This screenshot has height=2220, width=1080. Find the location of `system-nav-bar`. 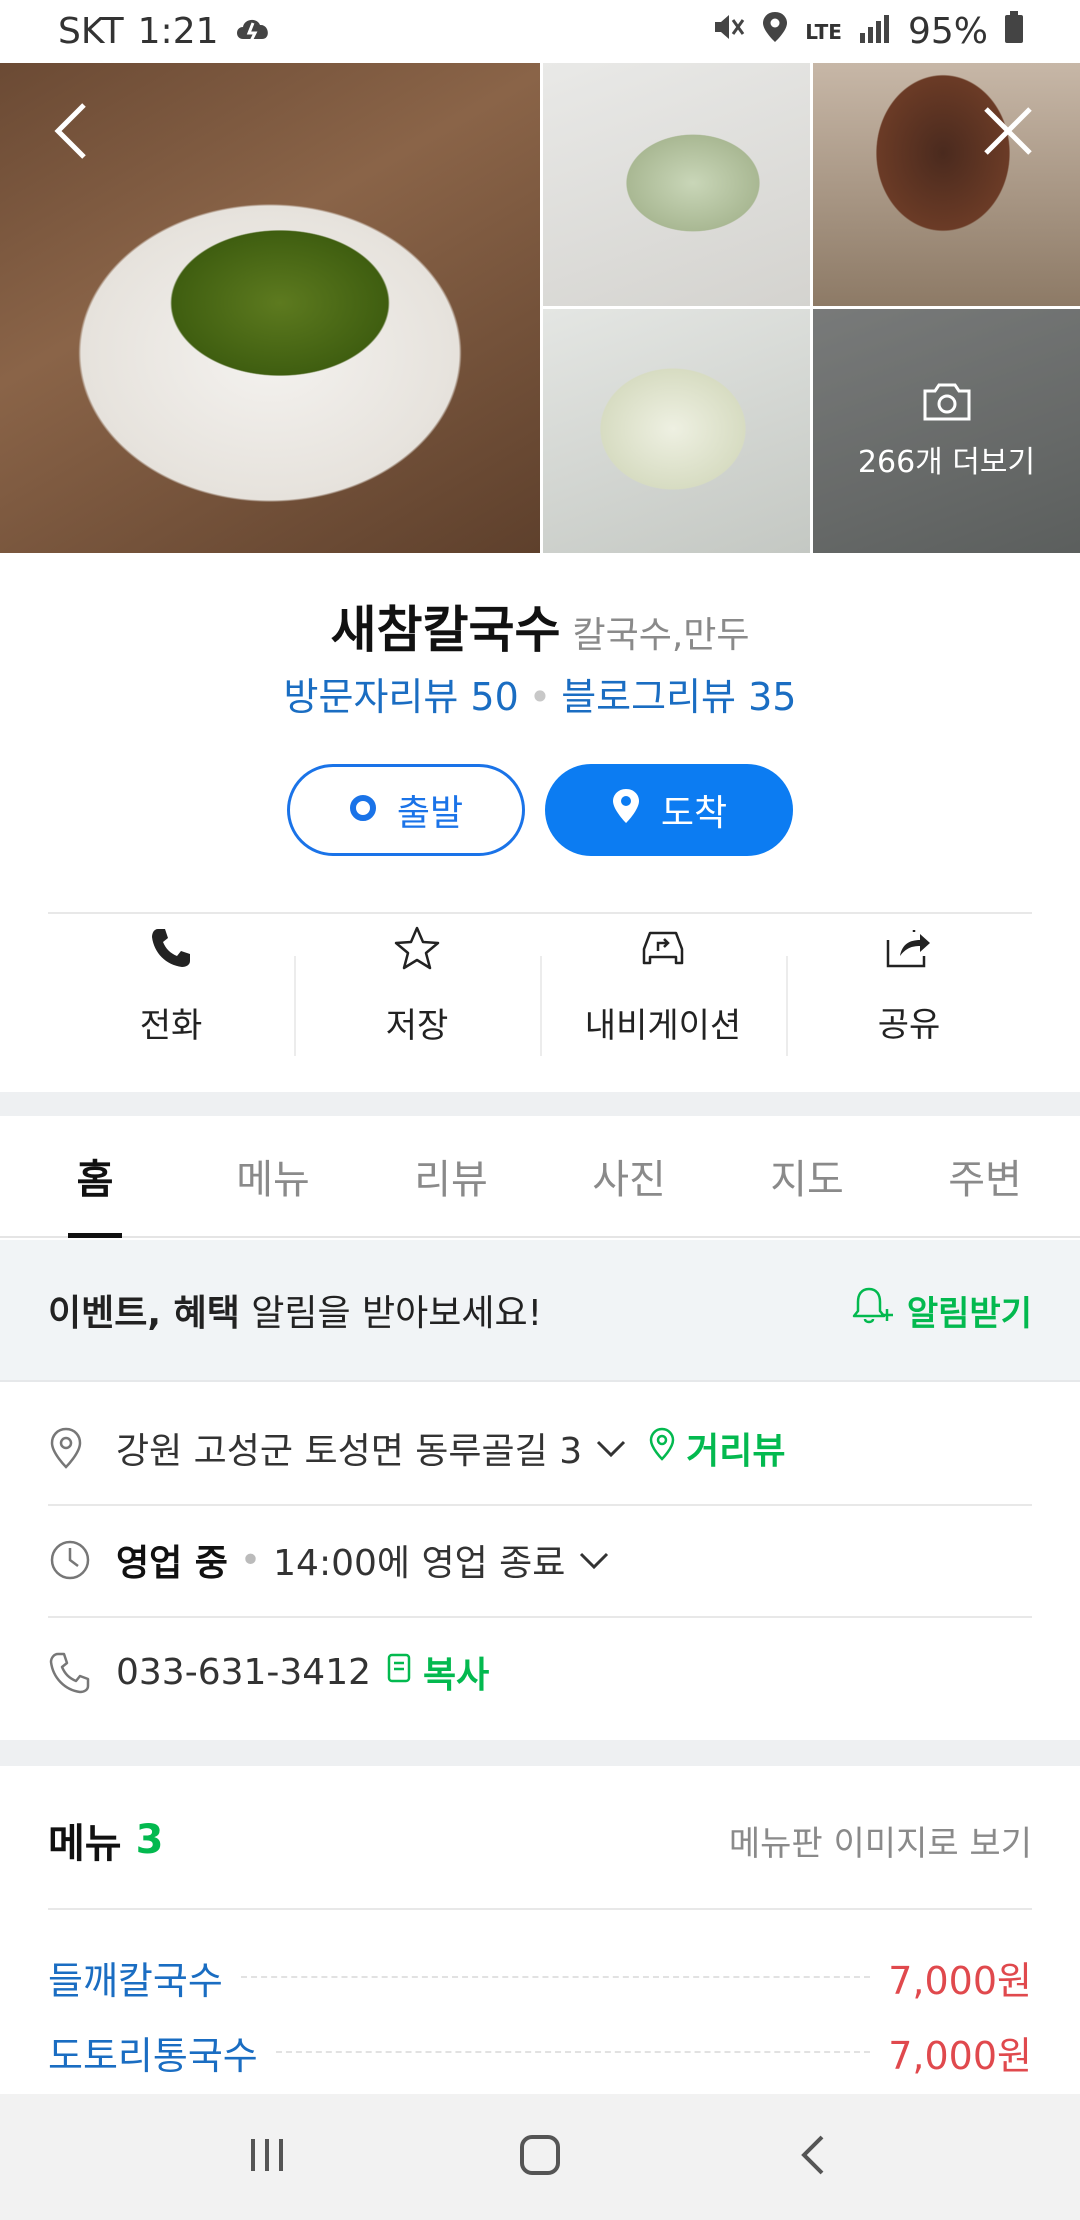

system-nav-bar is located at coordinates (540, 2157).